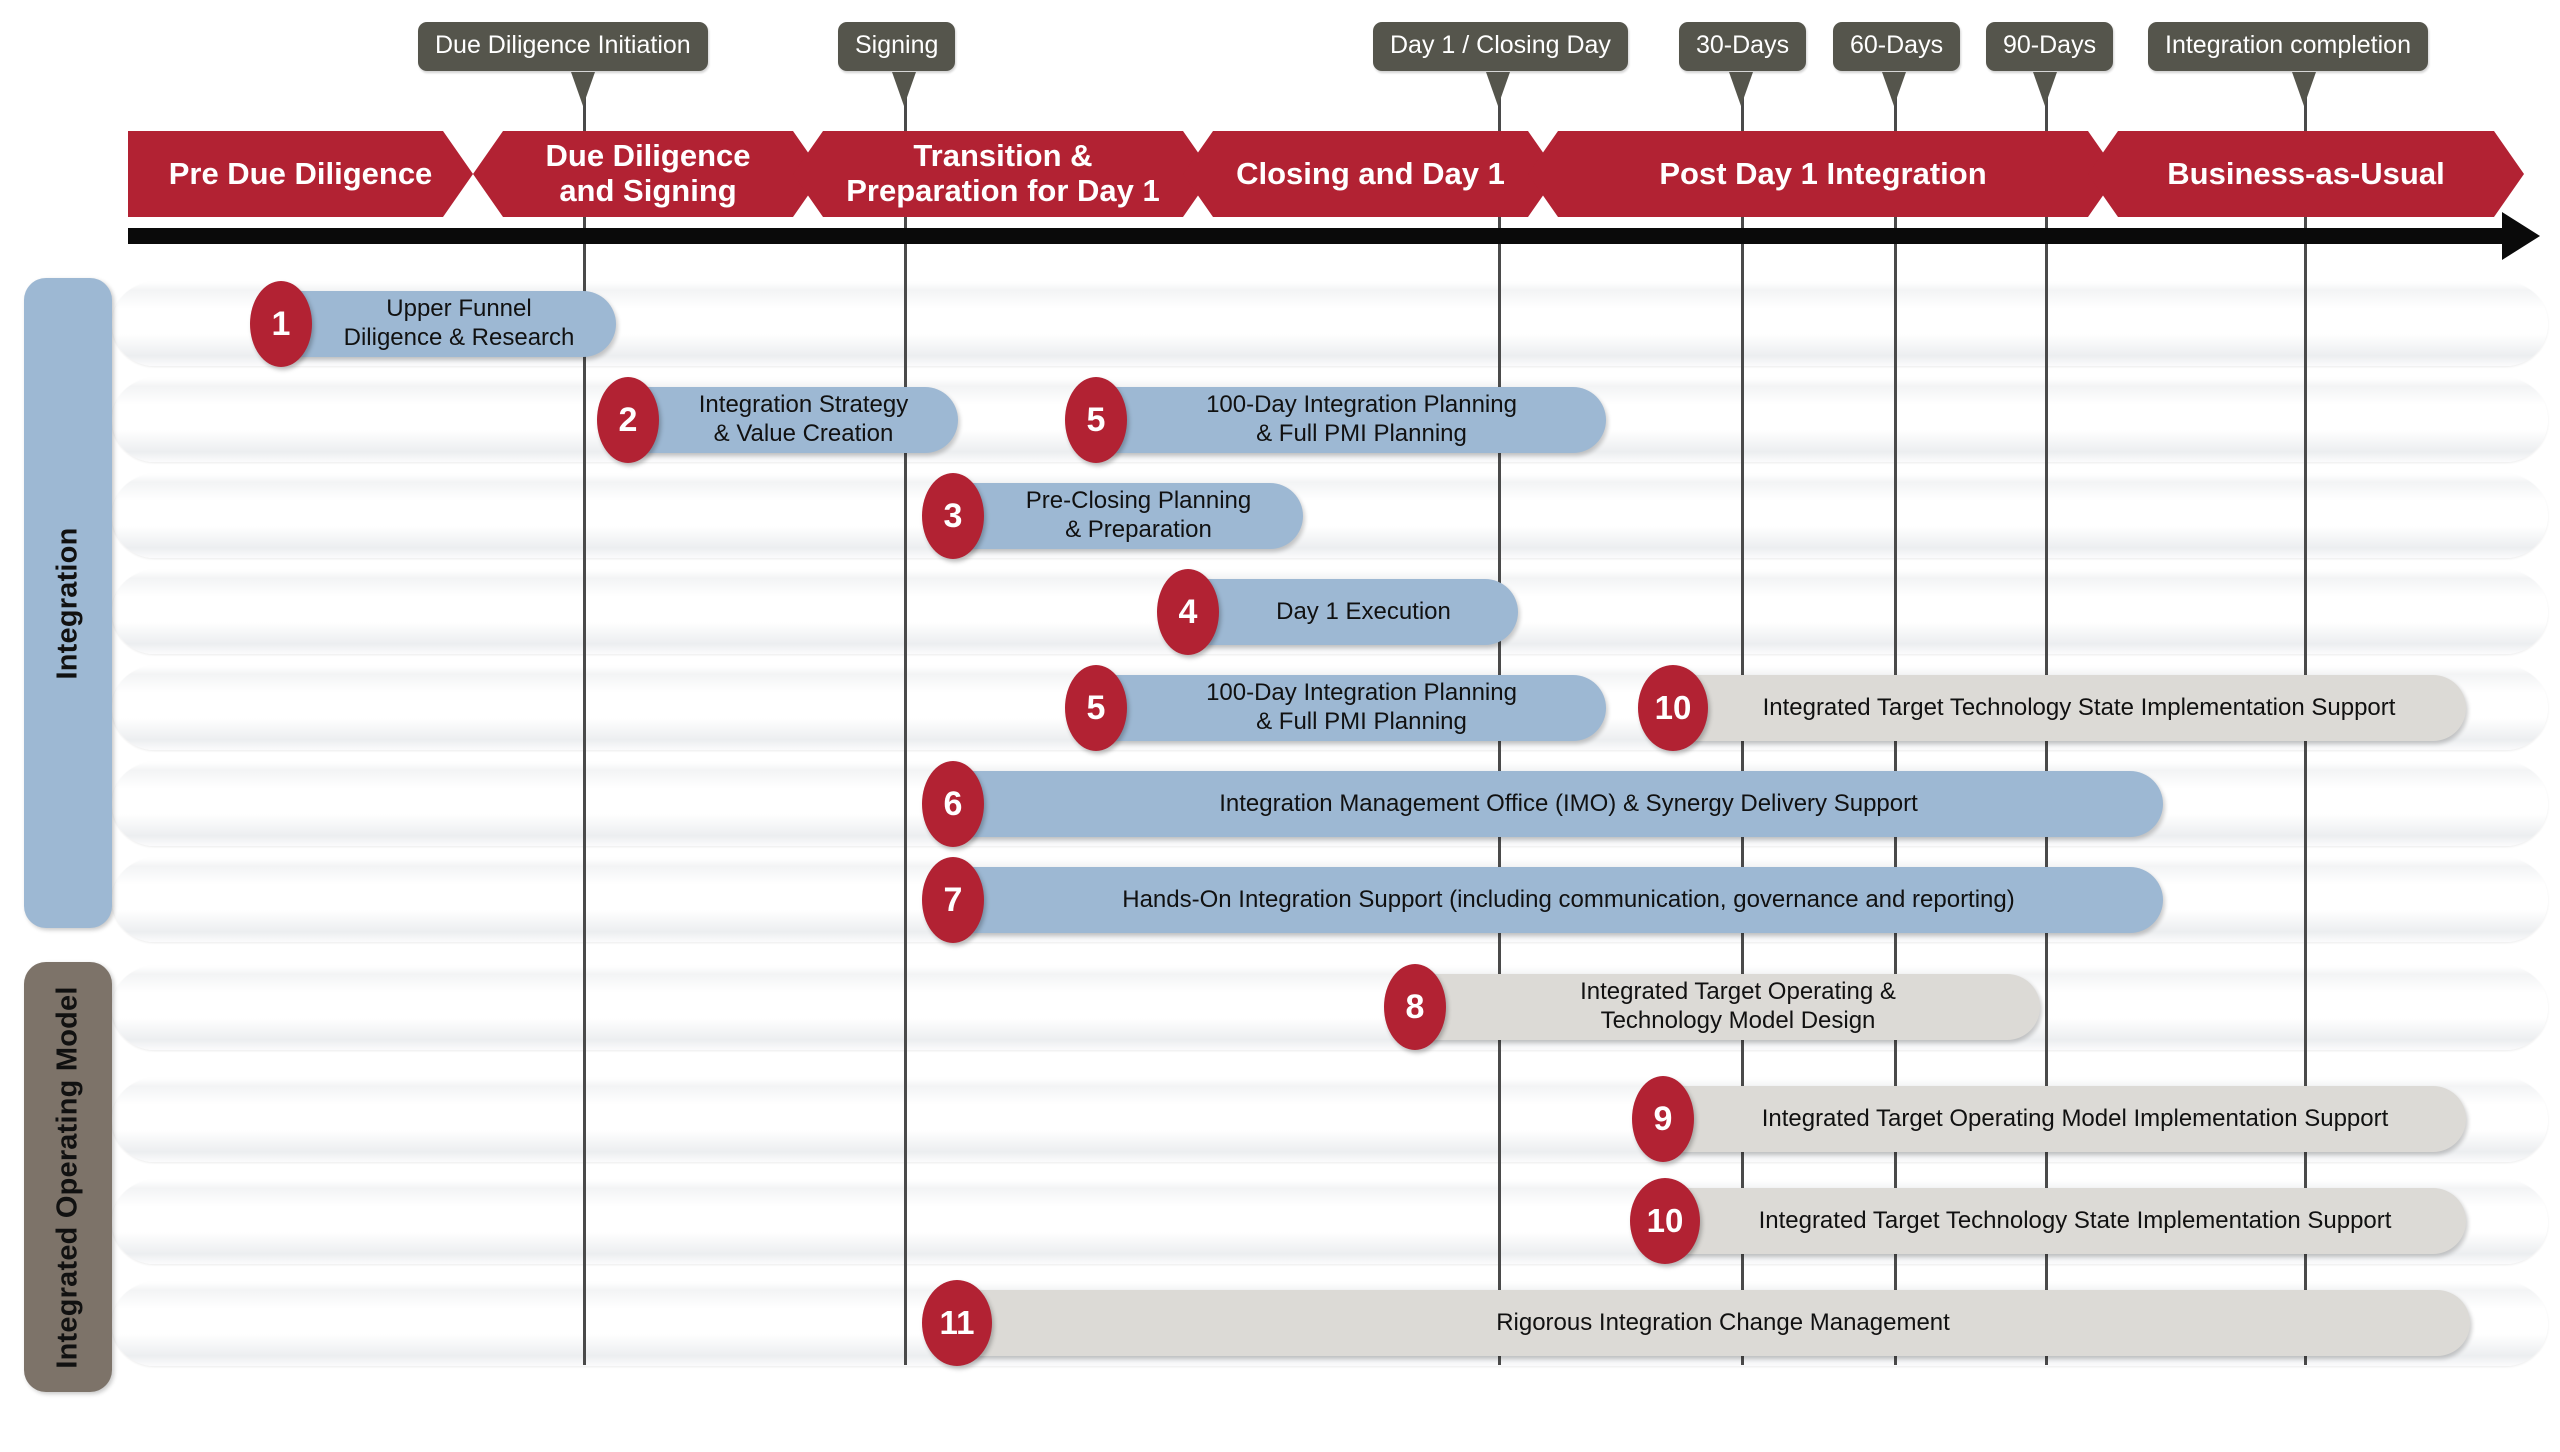 The height and width of the screenshot is (1452, 2560). I want to click on group-label-text: Integrated Operating Model, so click(67, 1177).